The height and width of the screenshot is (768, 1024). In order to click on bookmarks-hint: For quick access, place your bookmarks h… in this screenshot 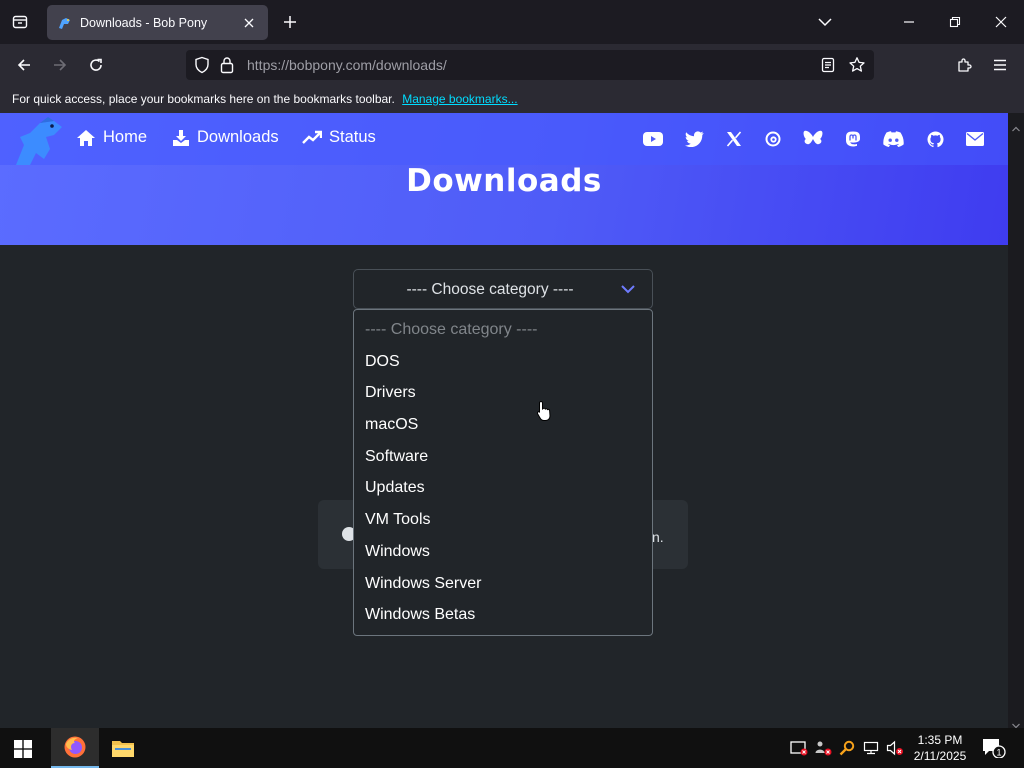, I will do `click(203, 99)`.